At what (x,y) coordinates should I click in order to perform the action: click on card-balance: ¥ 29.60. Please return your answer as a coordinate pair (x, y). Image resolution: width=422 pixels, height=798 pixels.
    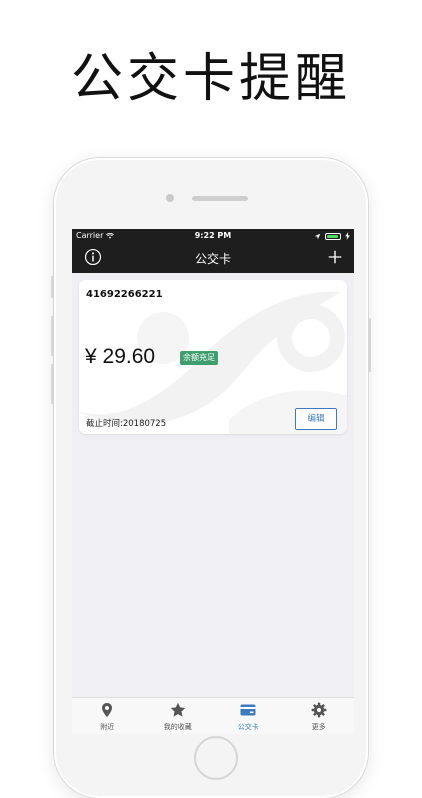
    Looking at the image, I should click on (120, 356).